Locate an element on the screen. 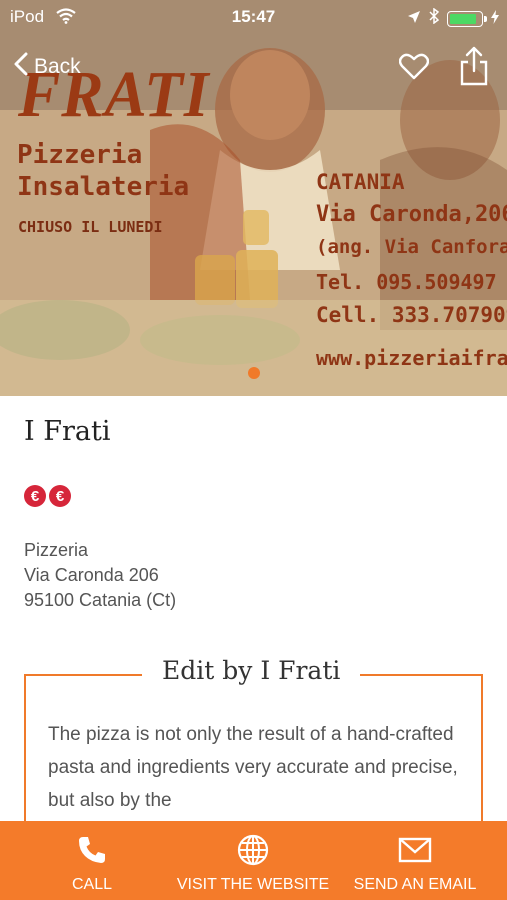 This screenshot has width=507, height=900. hero-tel: Tel. 095.509497 is located at coordinates (406, 282).